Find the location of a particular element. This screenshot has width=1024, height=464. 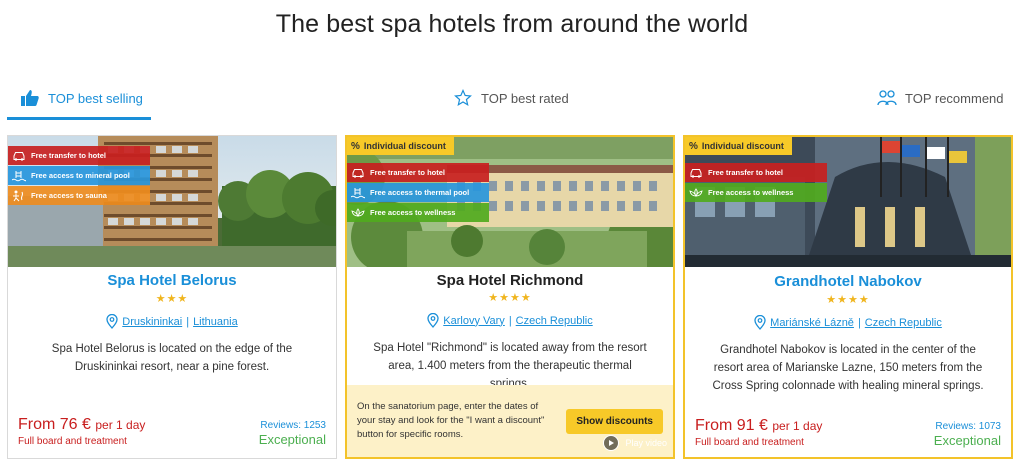

tab-label: TOP best selling is located at coordinates (95, 98).